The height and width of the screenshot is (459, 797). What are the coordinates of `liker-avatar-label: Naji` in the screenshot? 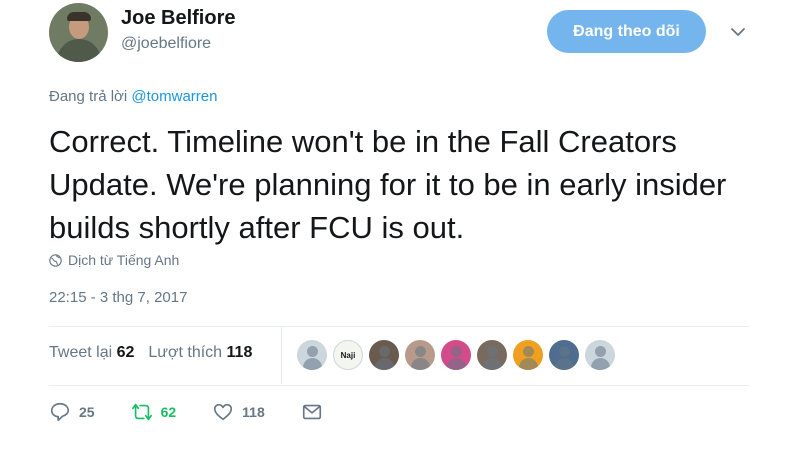 It's located at (348, 355).